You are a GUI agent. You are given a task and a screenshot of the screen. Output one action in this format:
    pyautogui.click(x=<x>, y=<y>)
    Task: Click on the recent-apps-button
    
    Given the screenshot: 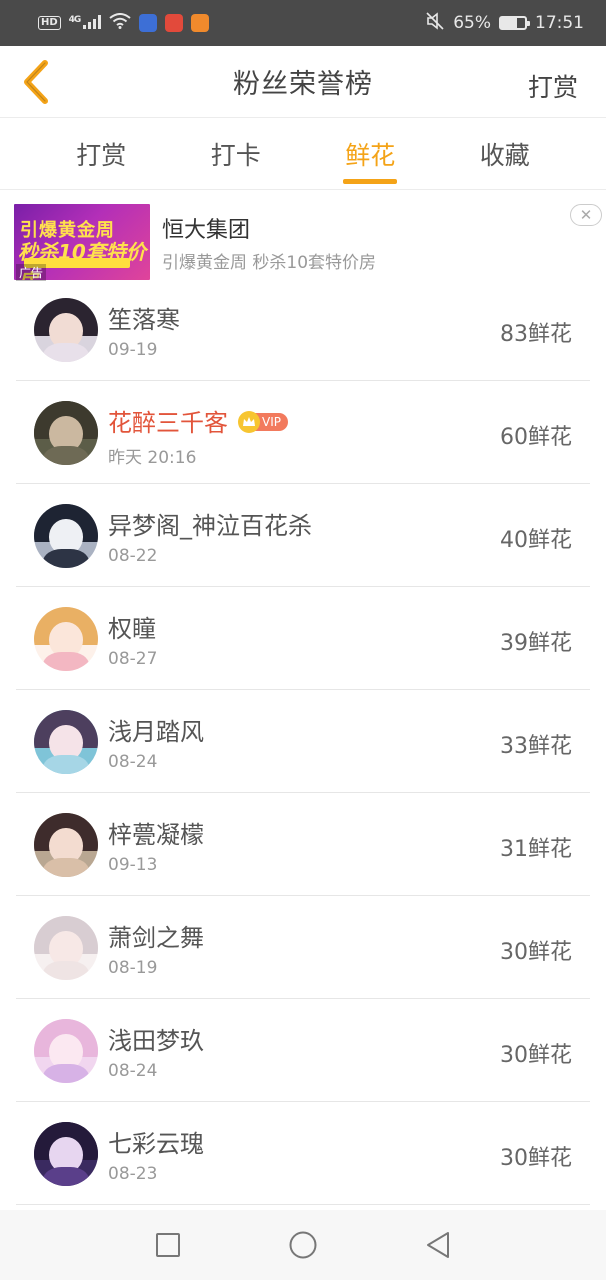 What is the action you would take?
    pyautogui.click(x=168, y=1245)
    